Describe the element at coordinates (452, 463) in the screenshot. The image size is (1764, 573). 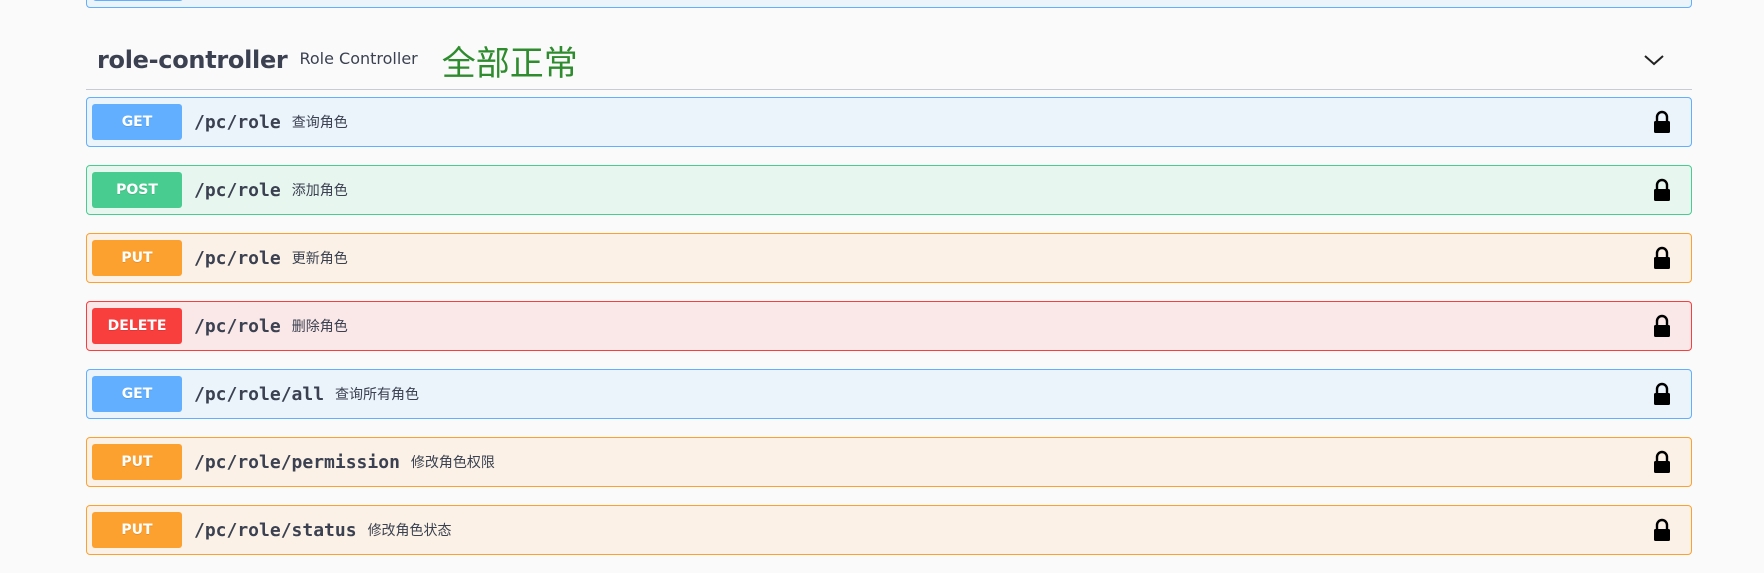
I see `operation-summary: 修改角色权限` at that location.